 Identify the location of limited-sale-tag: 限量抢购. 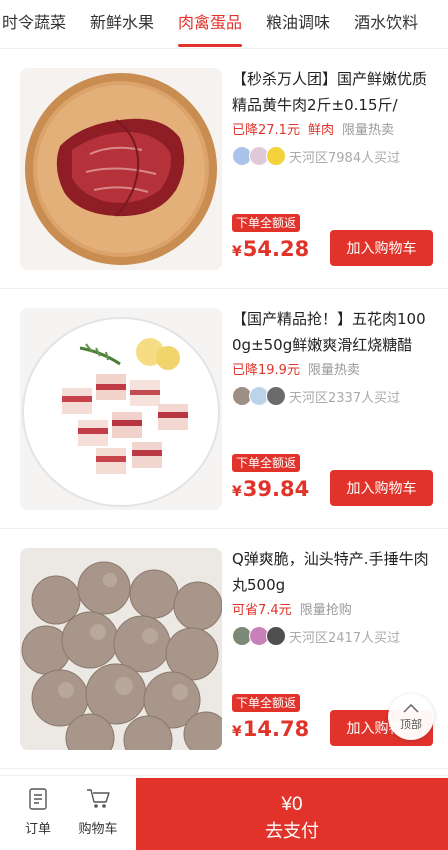
(325, 610).